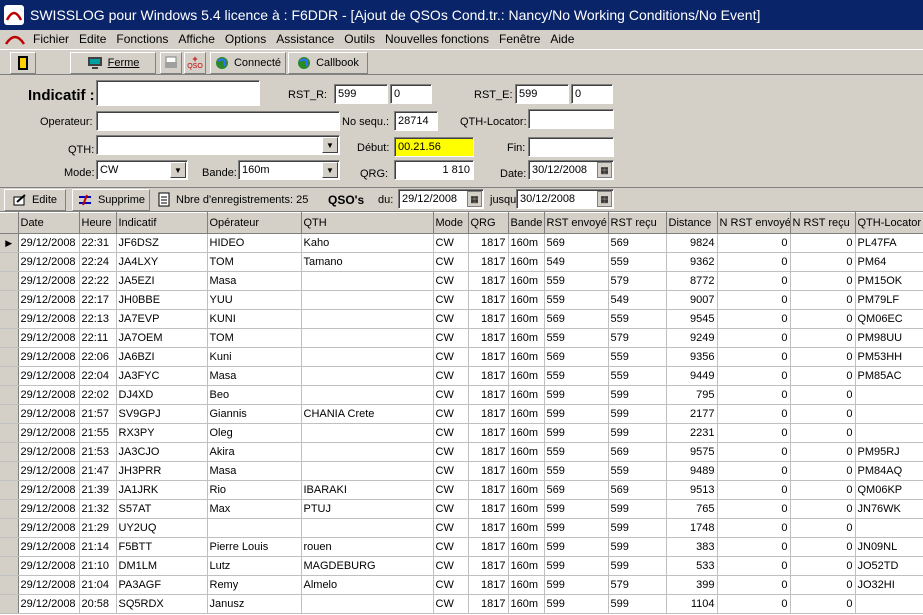 Image resolution: width=923 pixels, height=615 pixels. Describe the element at coordinates (23, 63) in the screenshot. I see `exit-button` at that location.